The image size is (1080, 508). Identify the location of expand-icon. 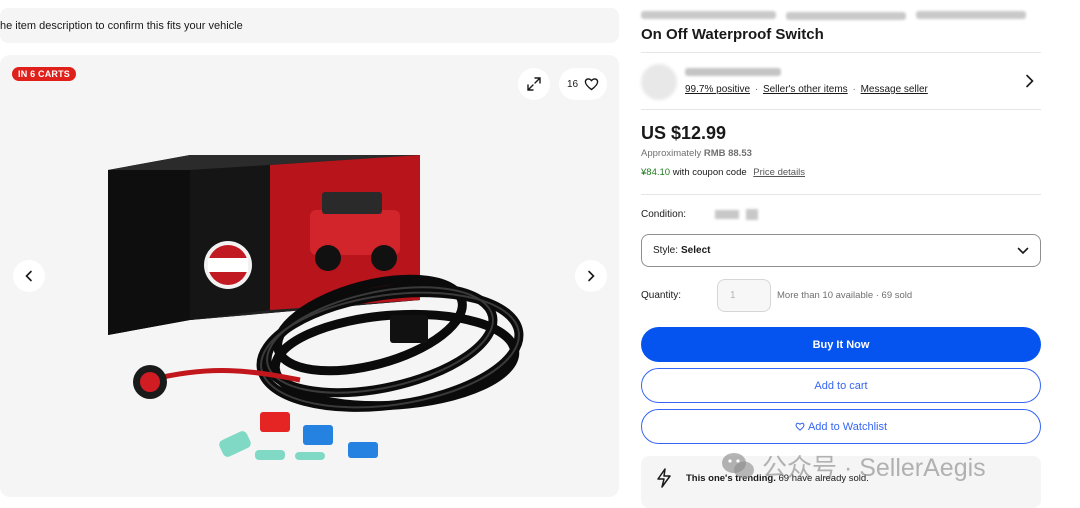
(534, 84).